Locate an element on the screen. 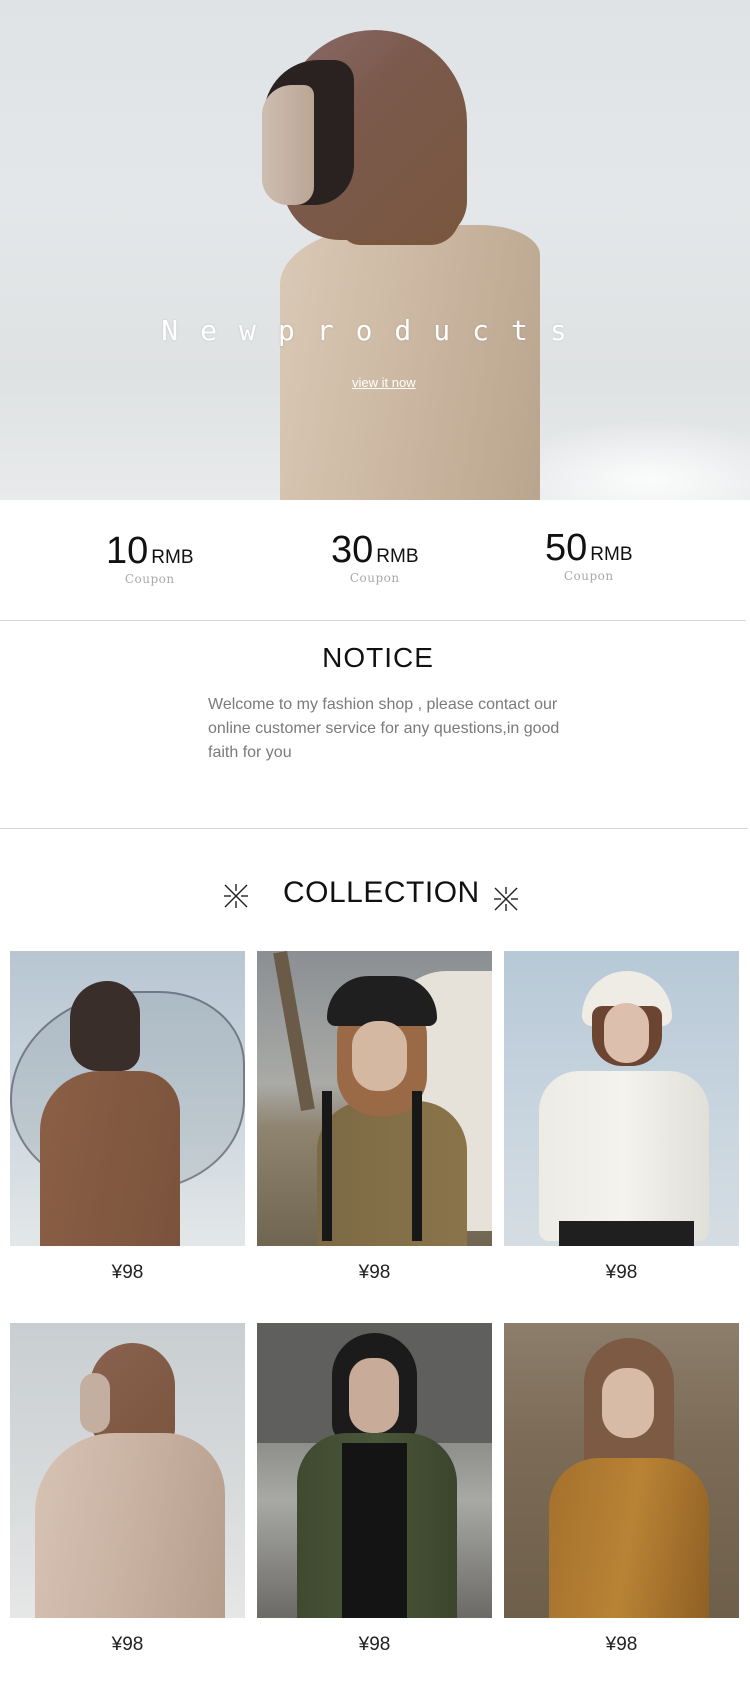  view-it-now-link: view it now is located at coordinates (384, 382).